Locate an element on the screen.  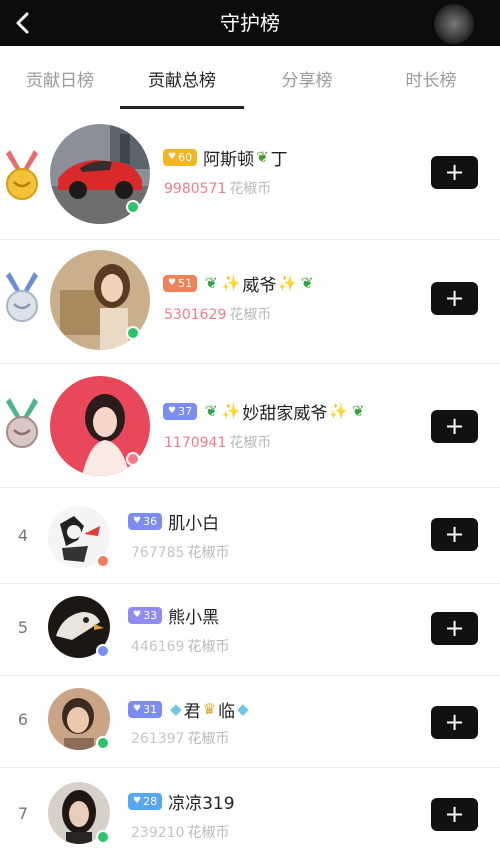
level-badge: ♥ 60 is located at coordinates (180, 157).